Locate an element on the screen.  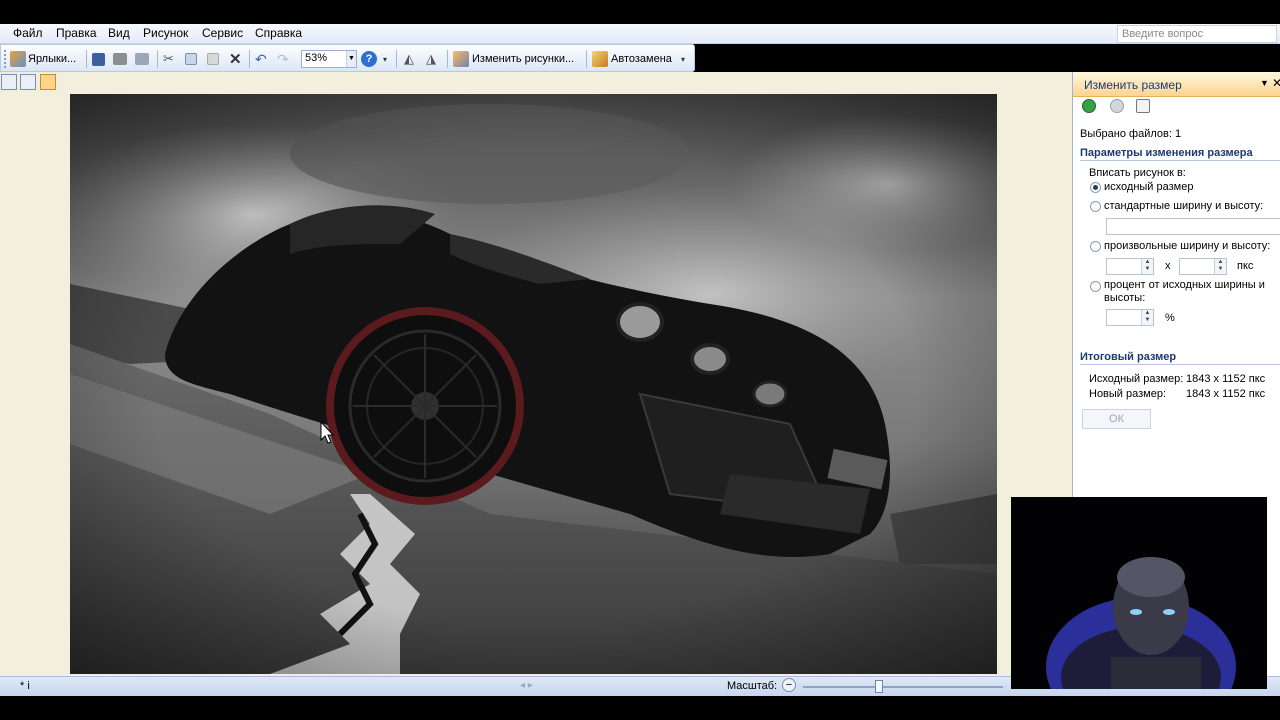
scissors-icon: ✂ is located at coordinates (168, 58).